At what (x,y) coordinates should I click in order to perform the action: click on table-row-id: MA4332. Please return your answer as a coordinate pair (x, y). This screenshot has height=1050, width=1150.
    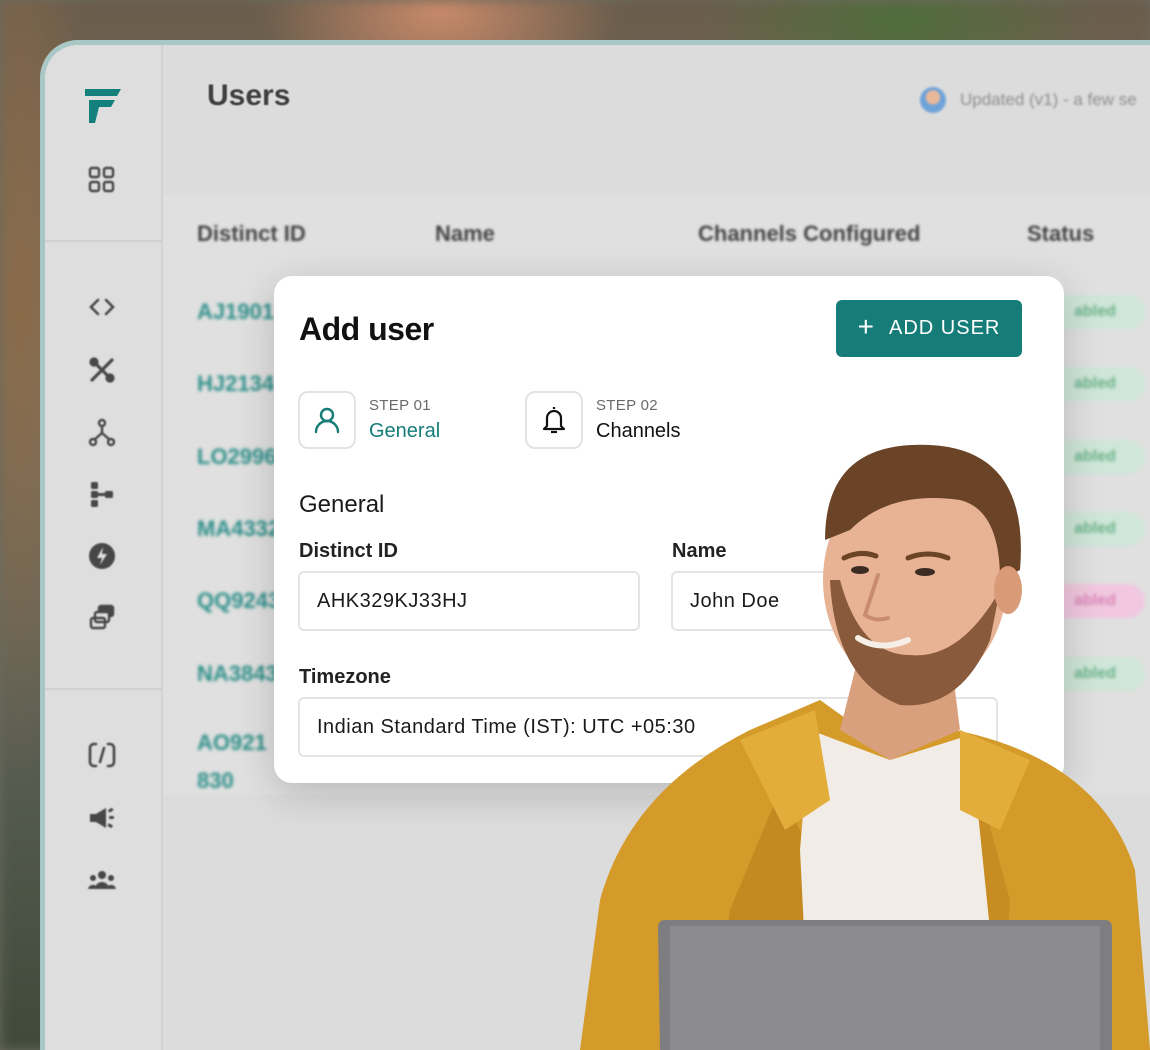
    Looking at the image, I should click on (238, 529).